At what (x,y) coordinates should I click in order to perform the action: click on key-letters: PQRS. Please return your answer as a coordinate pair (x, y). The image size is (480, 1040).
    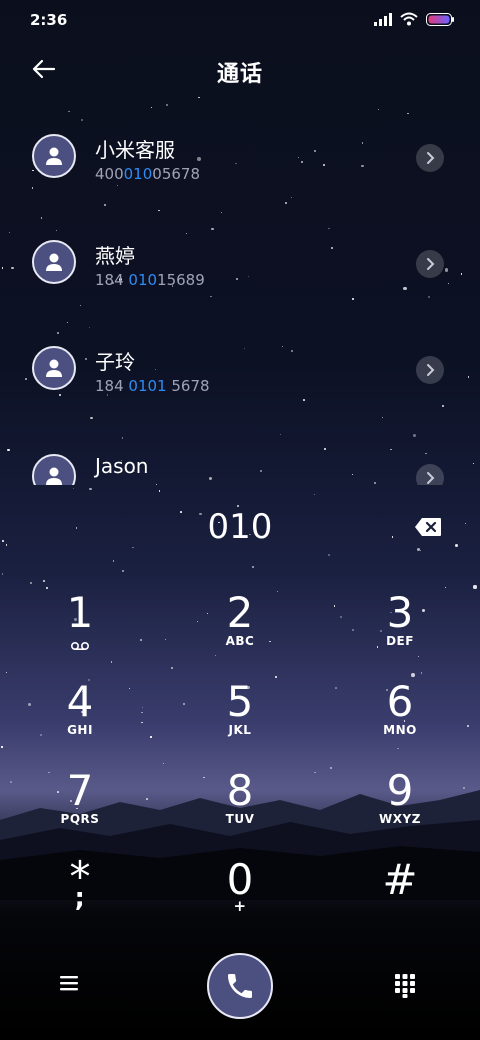
    Looking at the image, I should click on (80, 819).